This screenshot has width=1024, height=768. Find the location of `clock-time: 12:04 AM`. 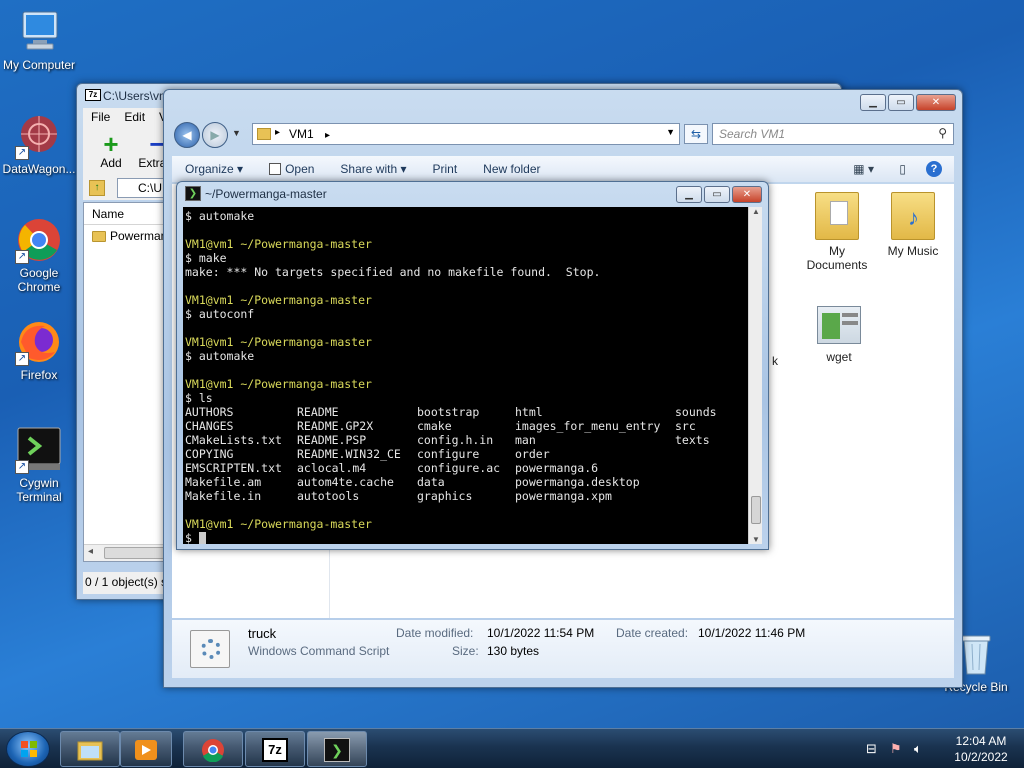

clock-time: 12:04 AM is located at coordinates (981, 741).